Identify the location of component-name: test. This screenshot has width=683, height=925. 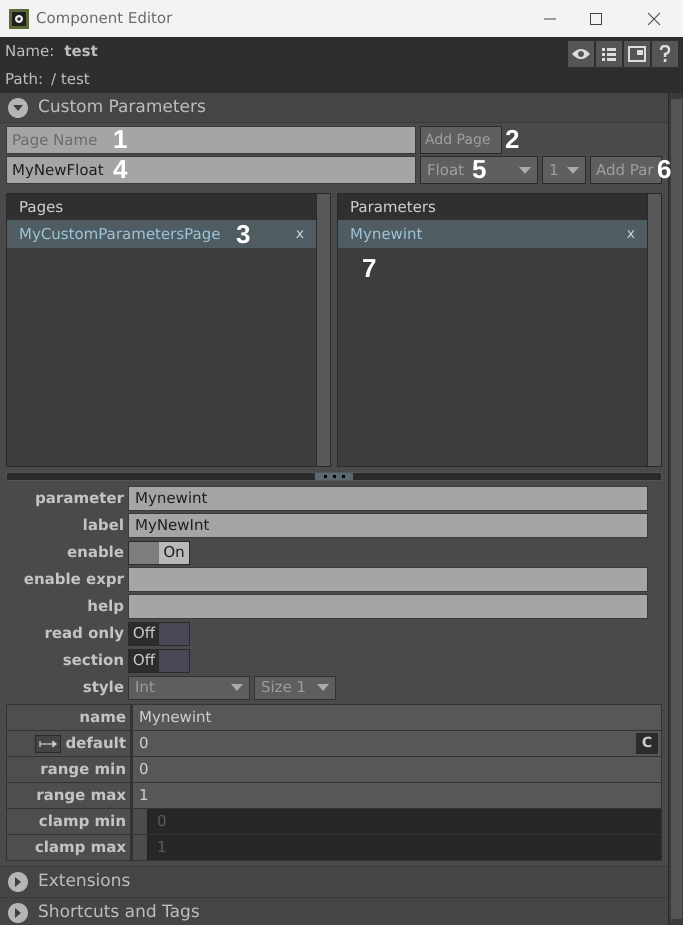
(81, 51).